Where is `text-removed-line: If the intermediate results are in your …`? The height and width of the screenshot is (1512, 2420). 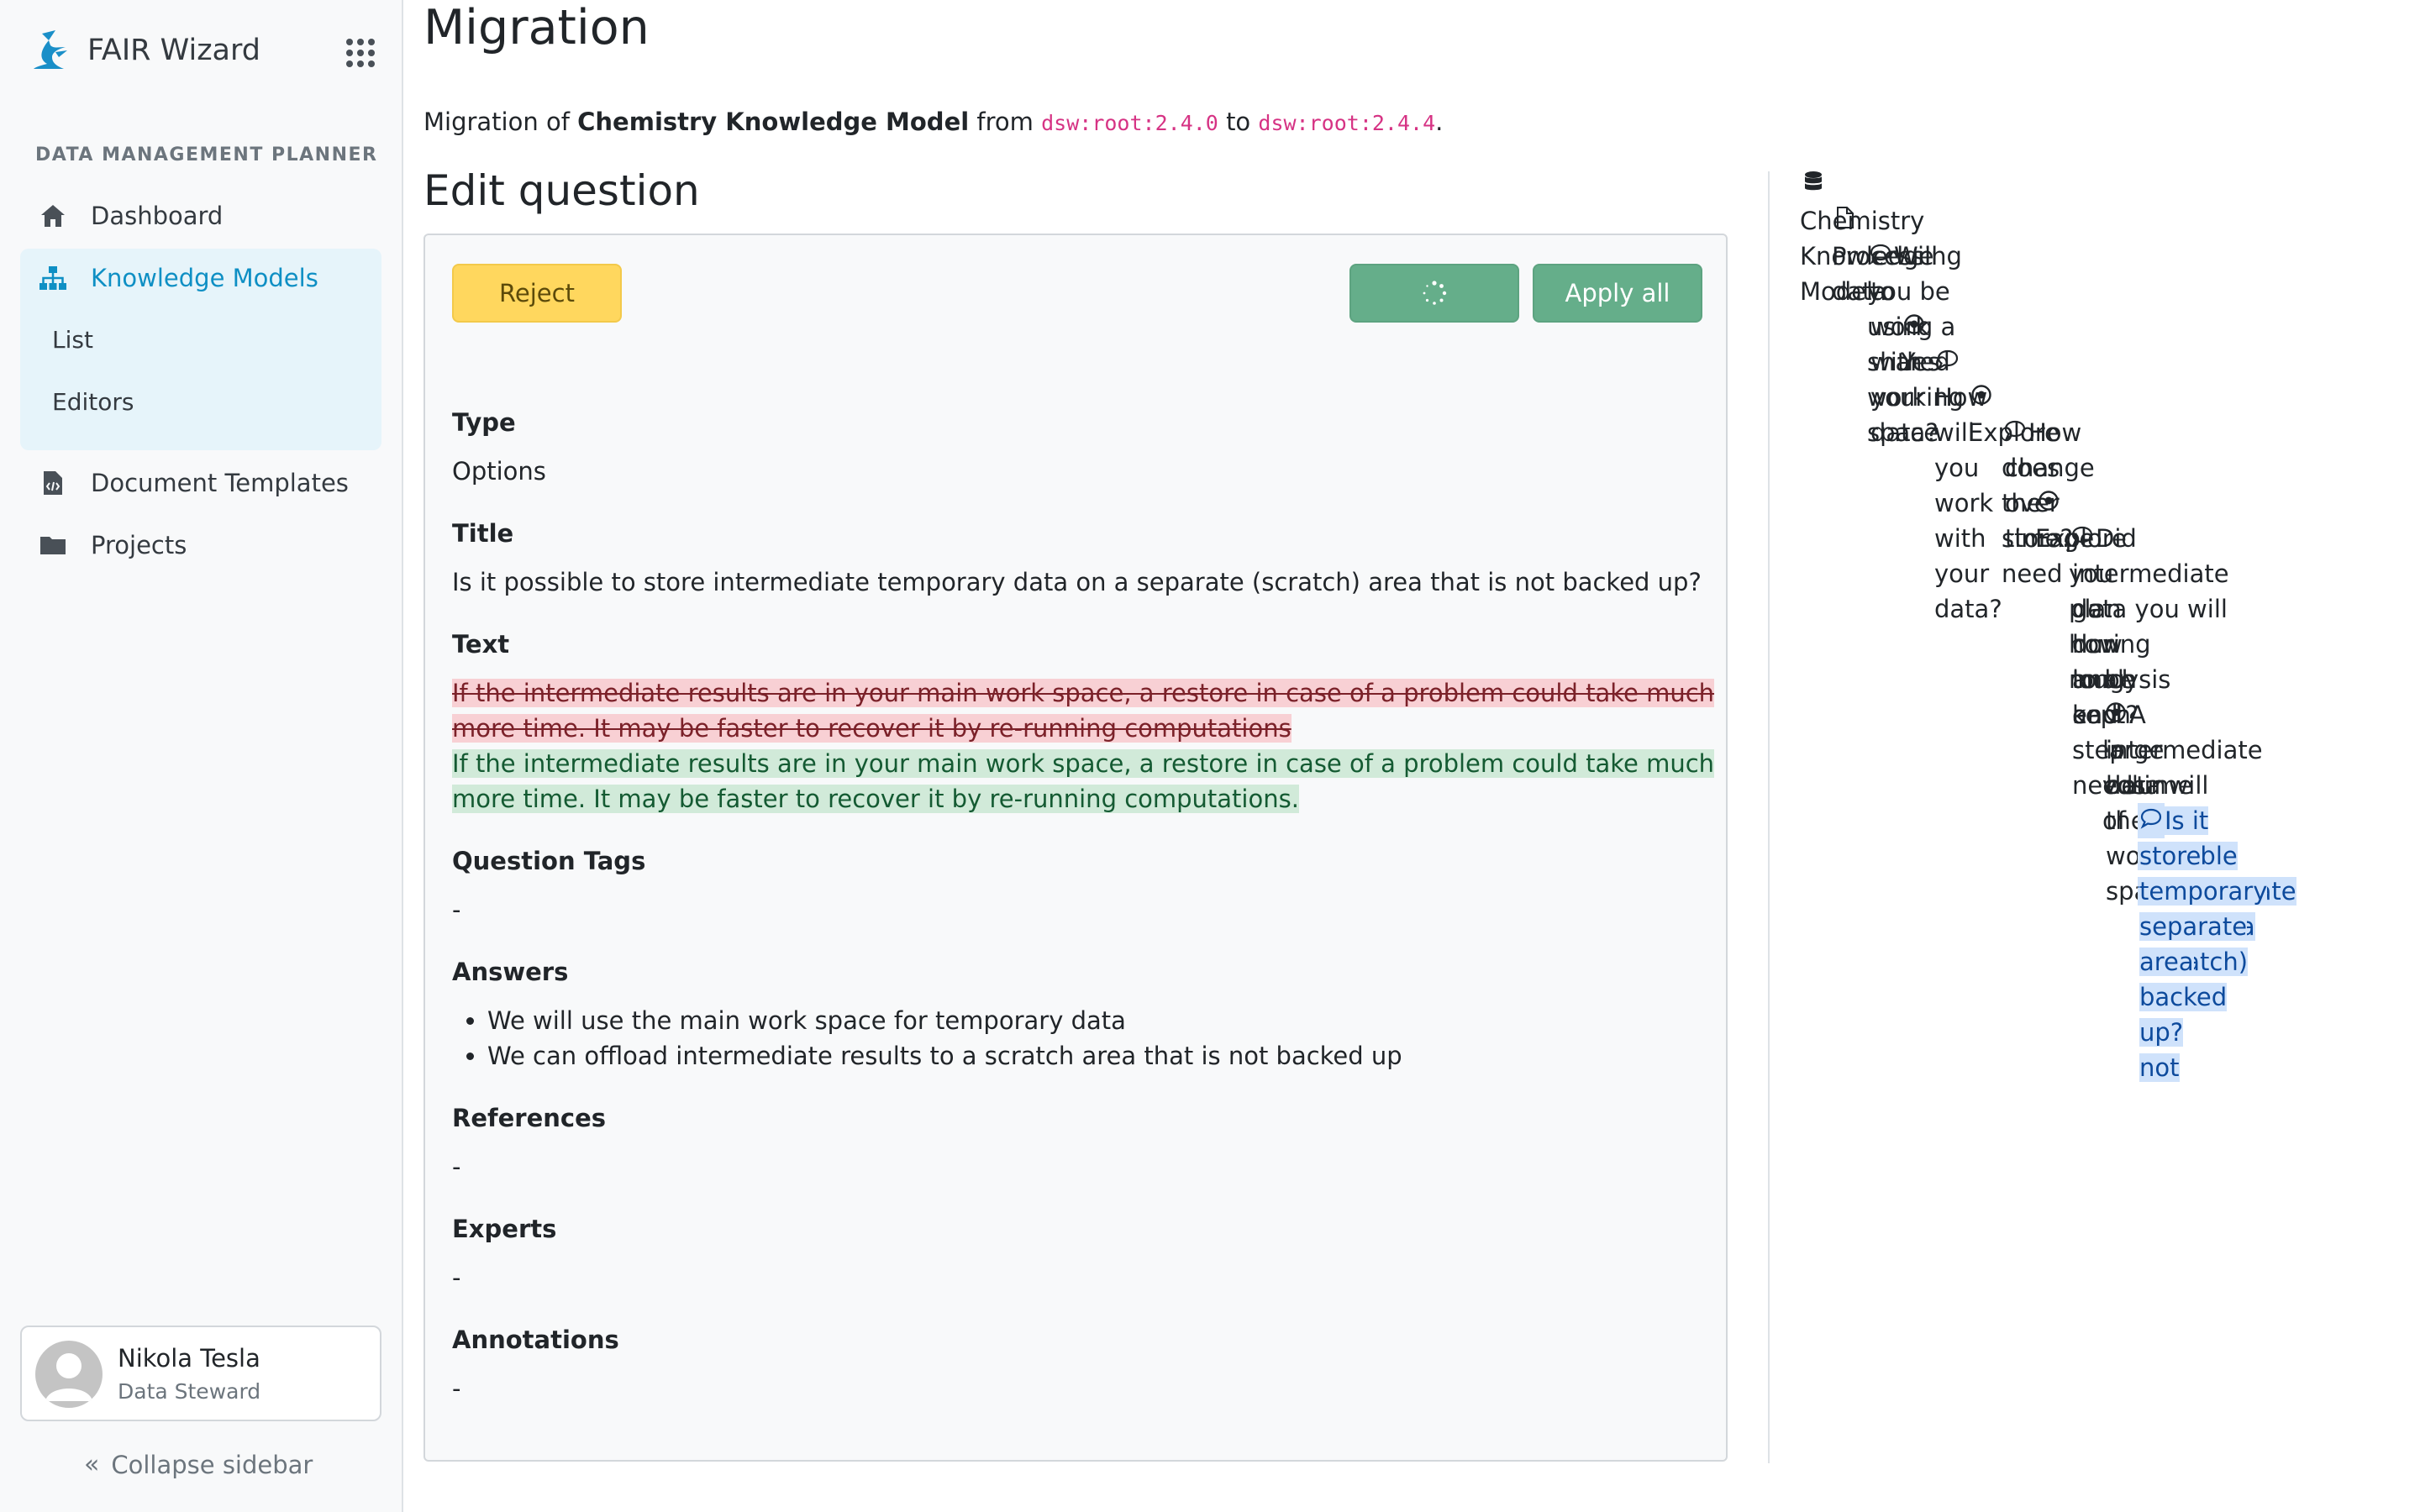 text-removed-line: If the intermediate results are in your … is located at coordinates (1083, 693).